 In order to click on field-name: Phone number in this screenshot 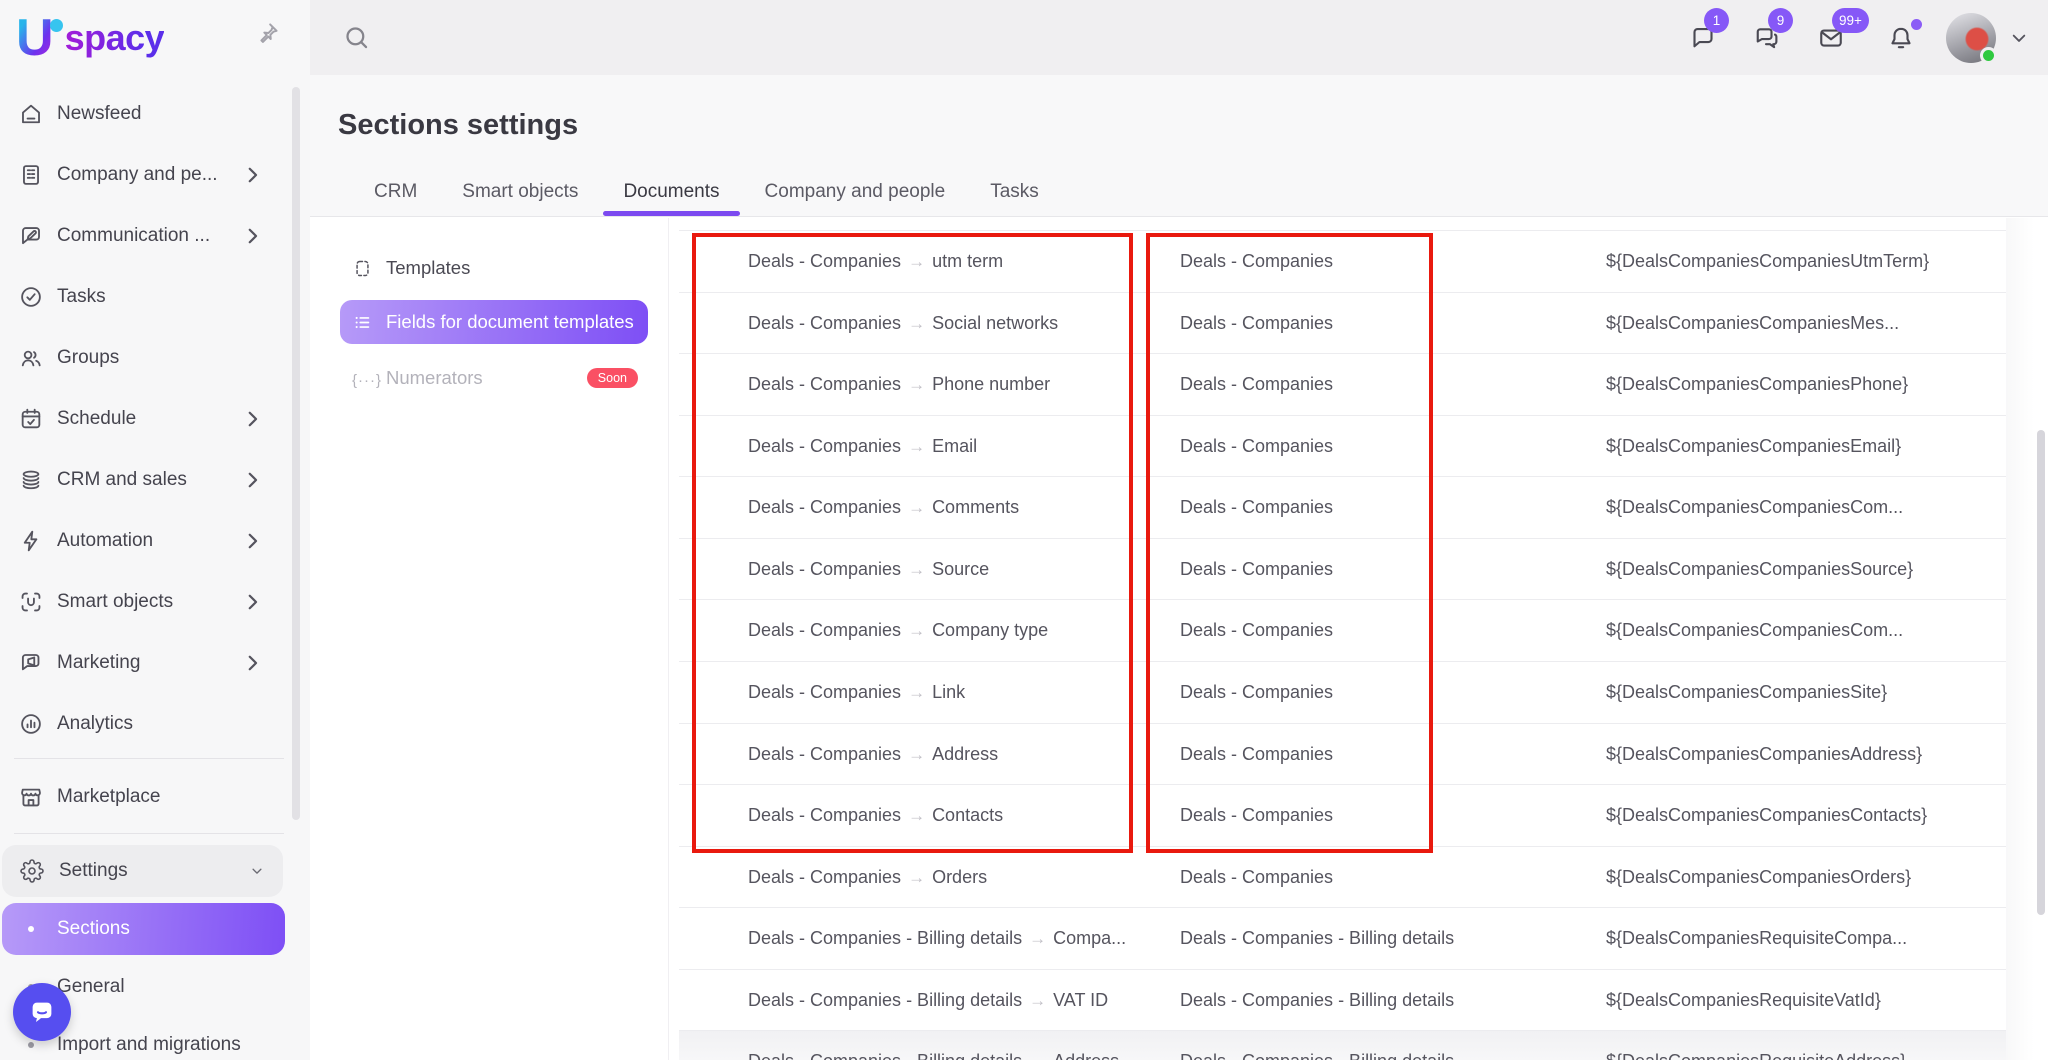, I will do `click(991, 384)`.